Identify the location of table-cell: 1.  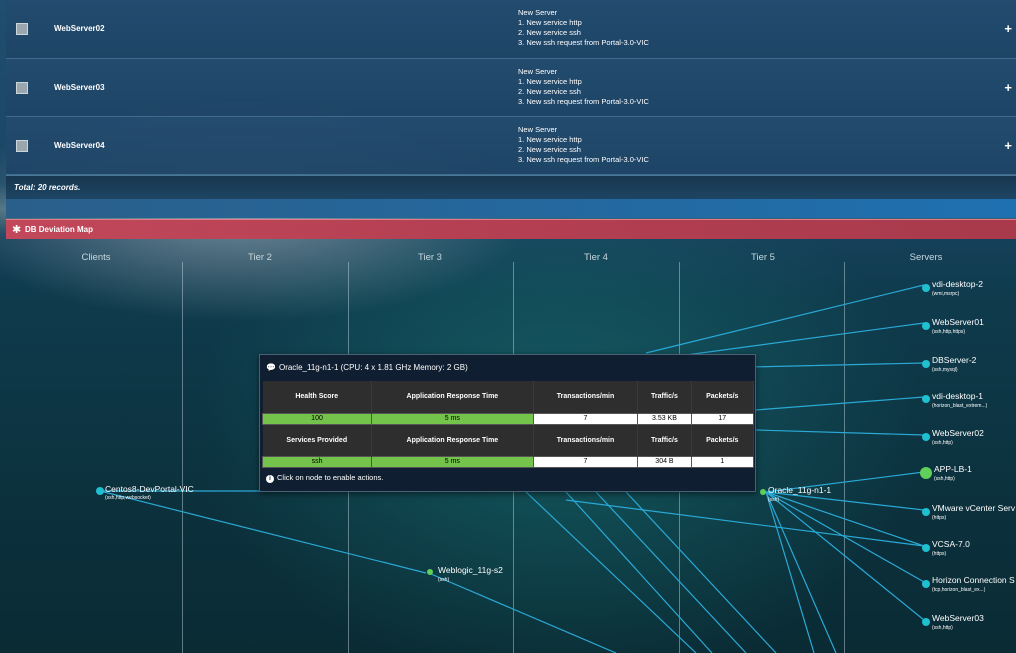
(722, 461).